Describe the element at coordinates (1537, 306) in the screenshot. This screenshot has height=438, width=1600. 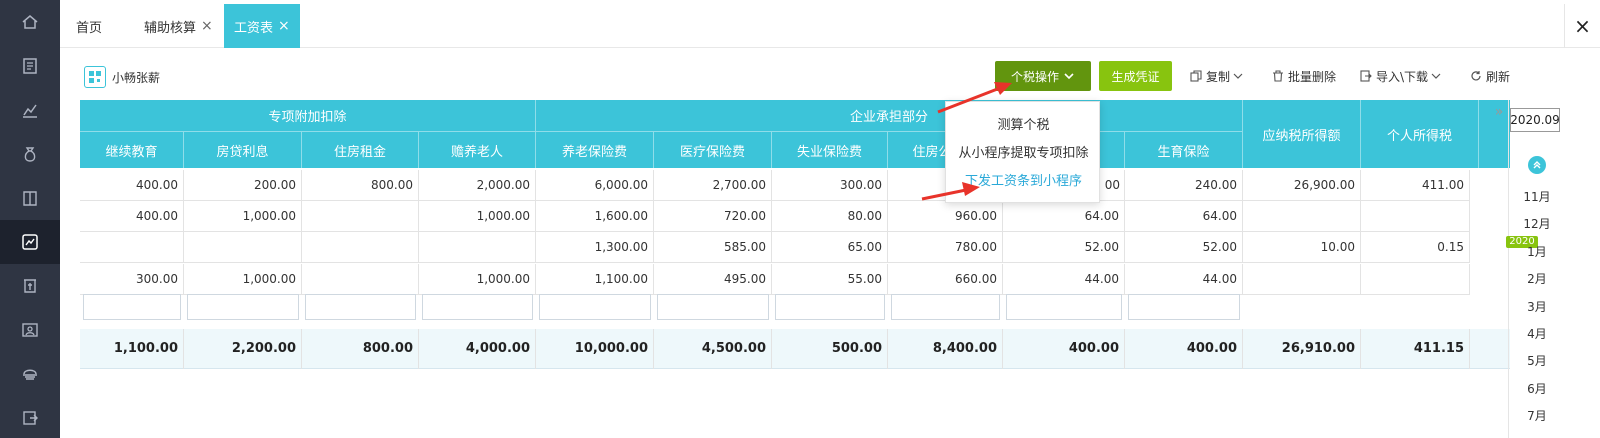
I see `month-item: 3月` at that location.